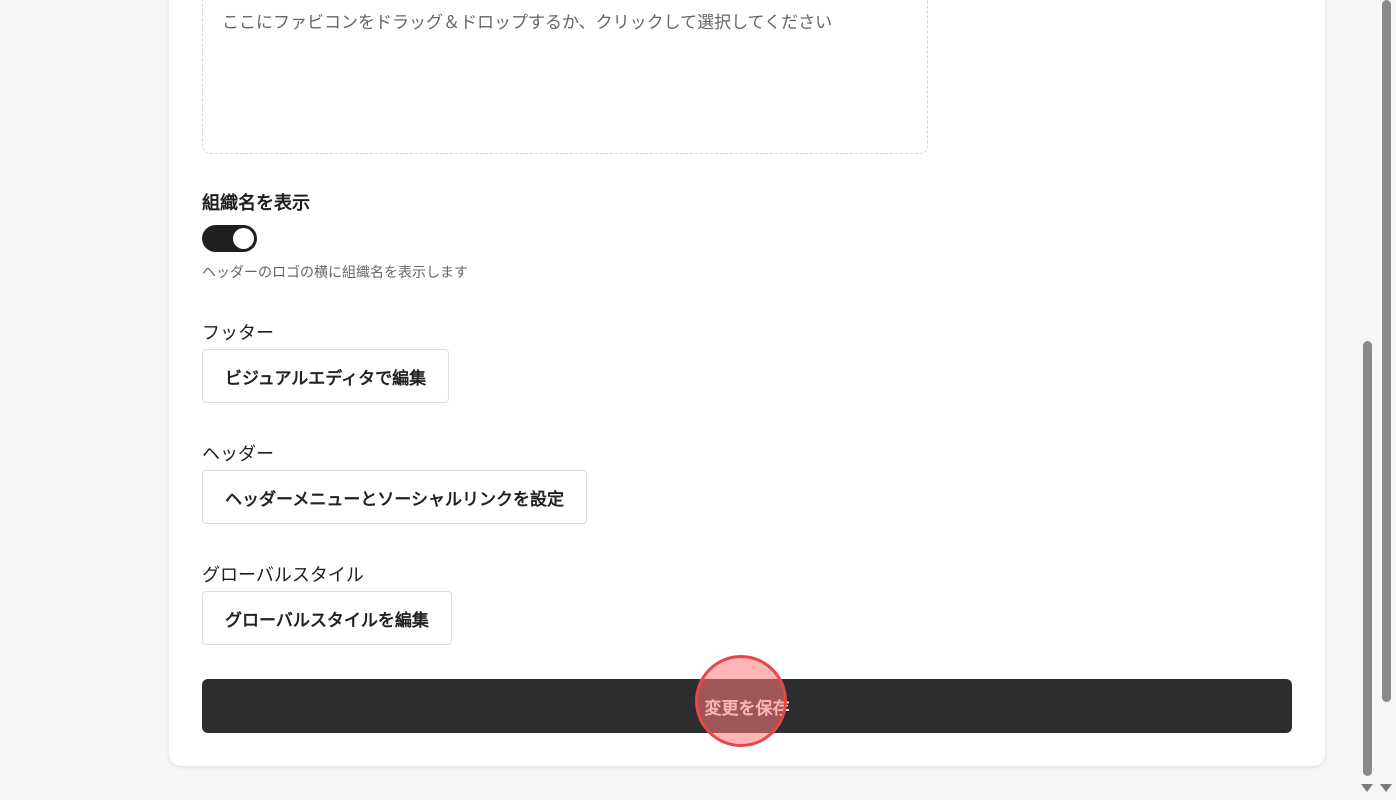  What do you see at coordinates (243, 238) in the screenshot?
I see `toggle-knob` at bounding box center [243, 238].